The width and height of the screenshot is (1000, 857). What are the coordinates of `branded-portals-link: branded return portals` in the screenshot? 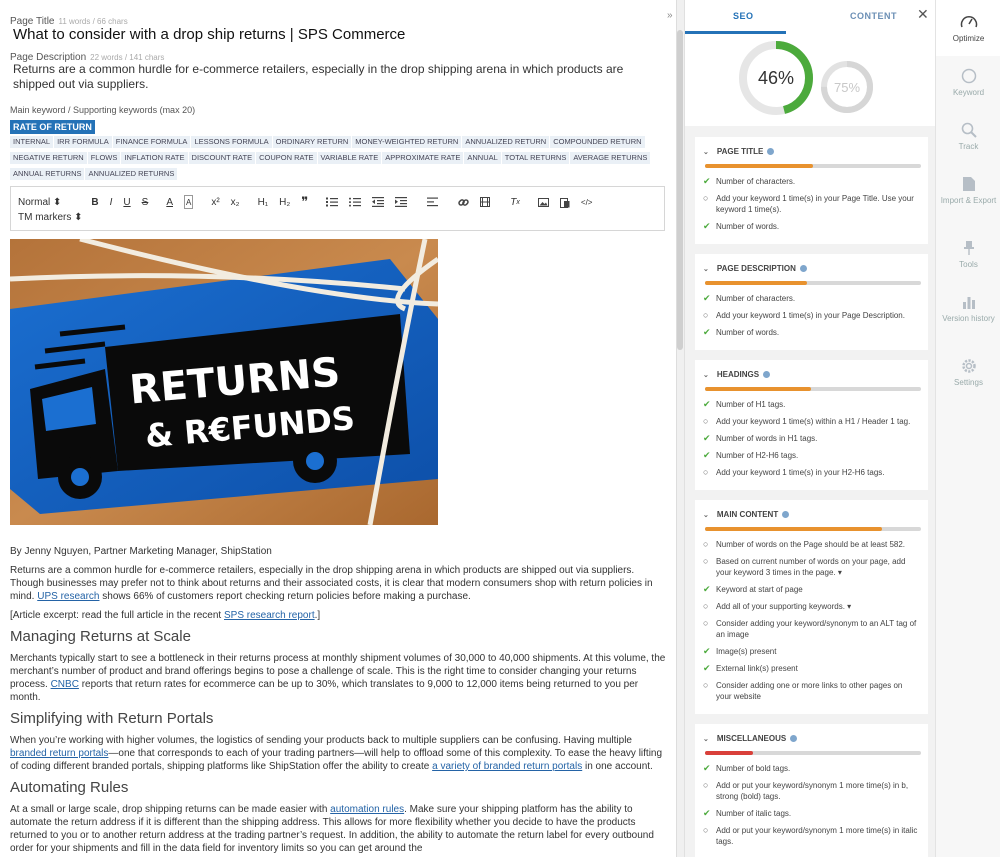 It's located at (59, 753).